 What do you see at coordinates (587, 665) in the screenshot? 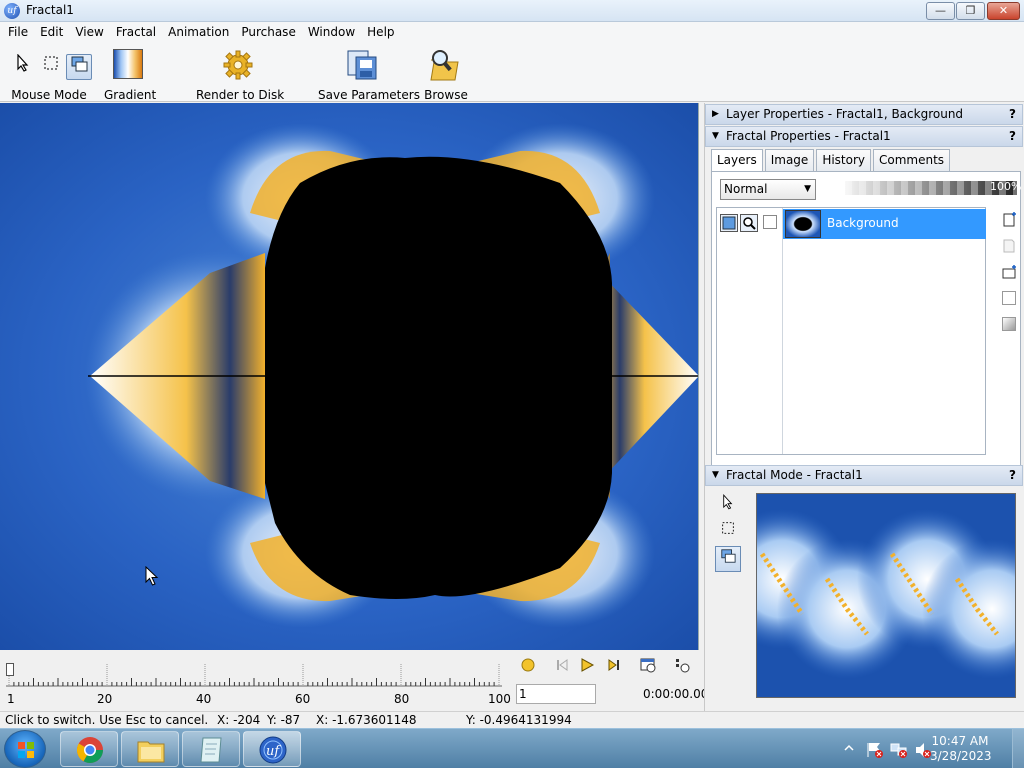
I see `play-icon` at bounding box center [587, 665].